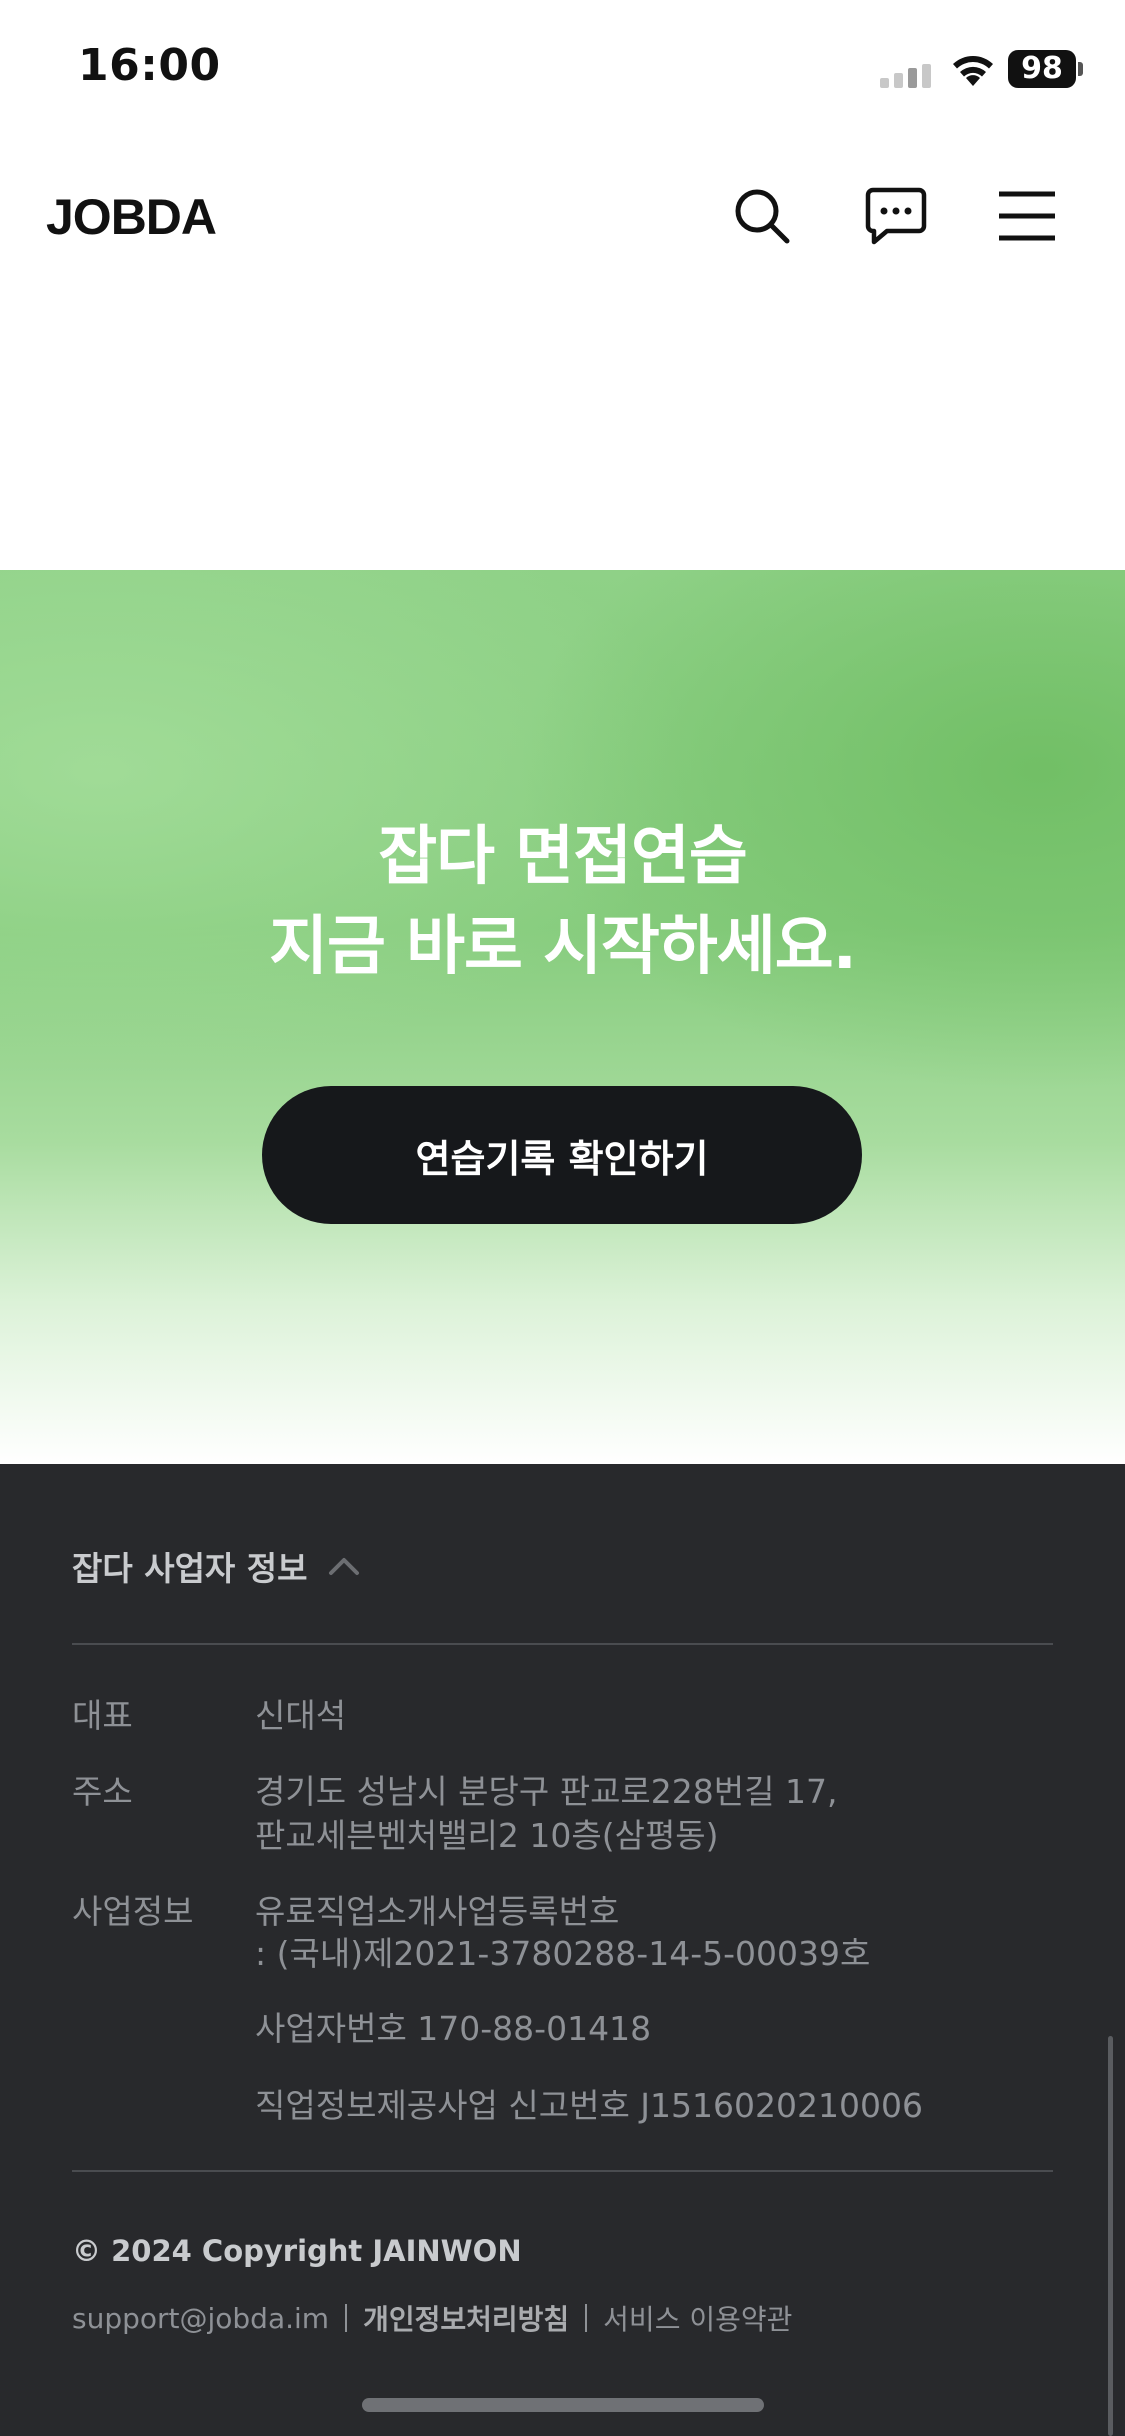  I want to click on status-time: 16:00, so click(149, 65).